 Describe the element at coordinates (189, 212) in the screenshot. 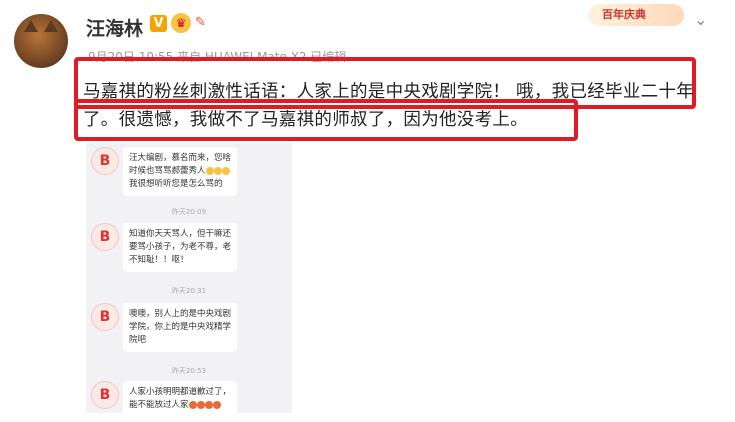

I see `chat-timestamp: 昨天20:09` at that location.